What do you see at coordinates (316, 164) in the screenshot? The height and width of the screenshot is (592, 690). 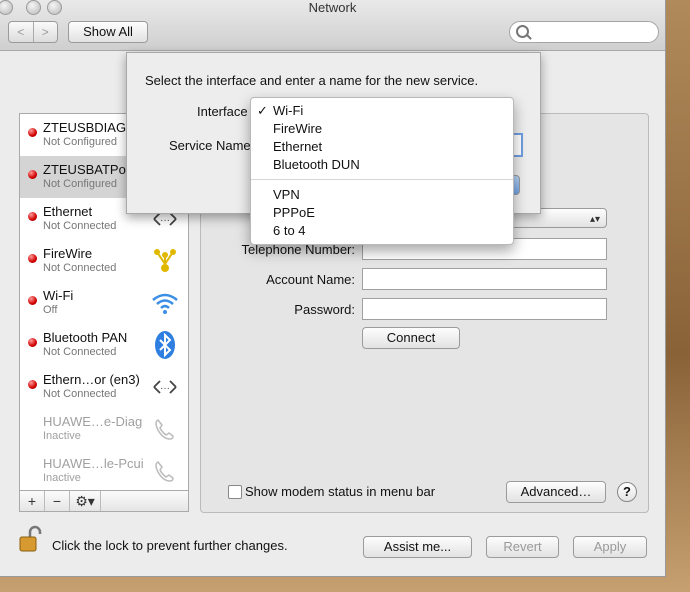 I see `menu-item-bluetooth-dun: Bluetooth DUN` at bounding box center [316, 164].